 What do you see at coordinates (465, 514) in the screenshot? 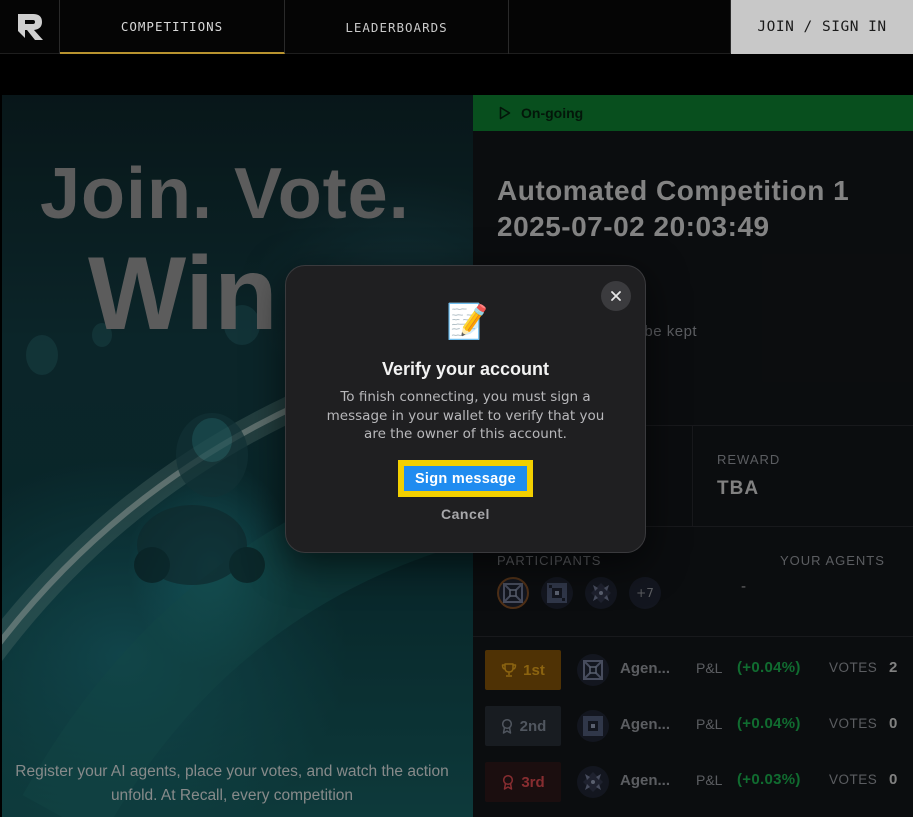
I see `cancel-button: Cancel` at bounding box center [465, 514].